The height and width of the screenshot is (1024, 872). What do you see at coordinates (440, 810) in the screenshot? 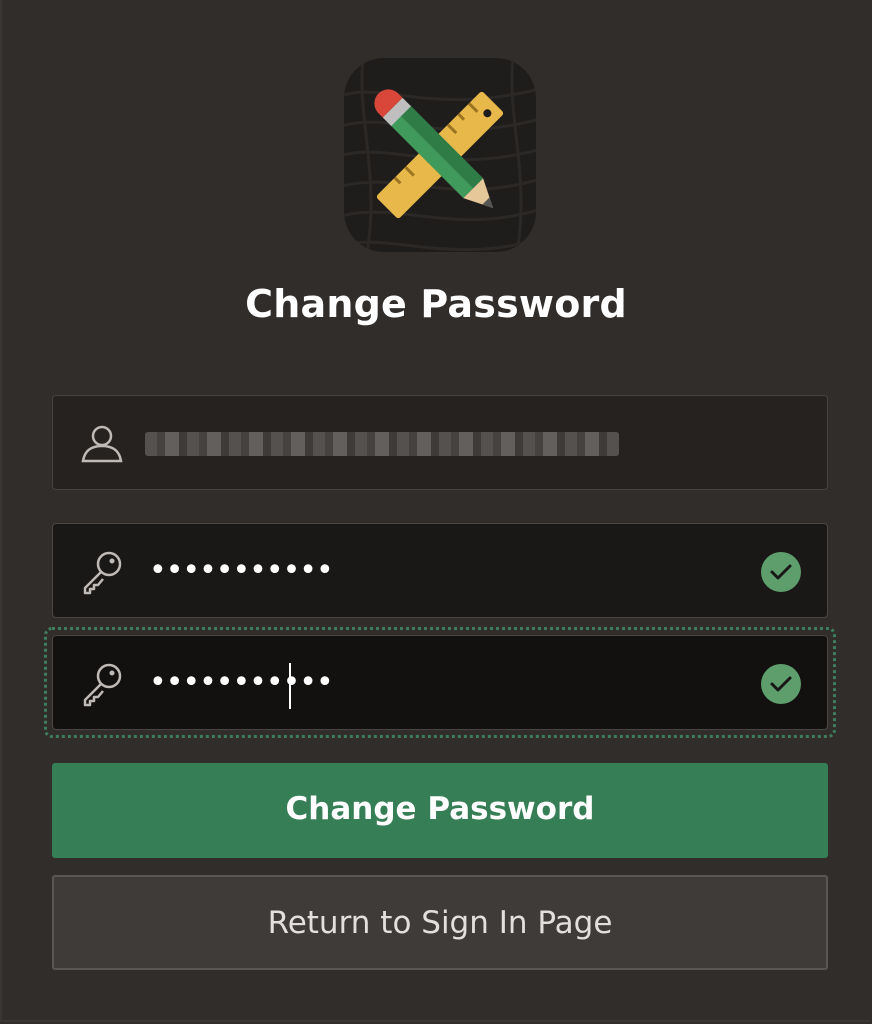
I see `change-password-button: Change Password` at bounding box center [440, 810].